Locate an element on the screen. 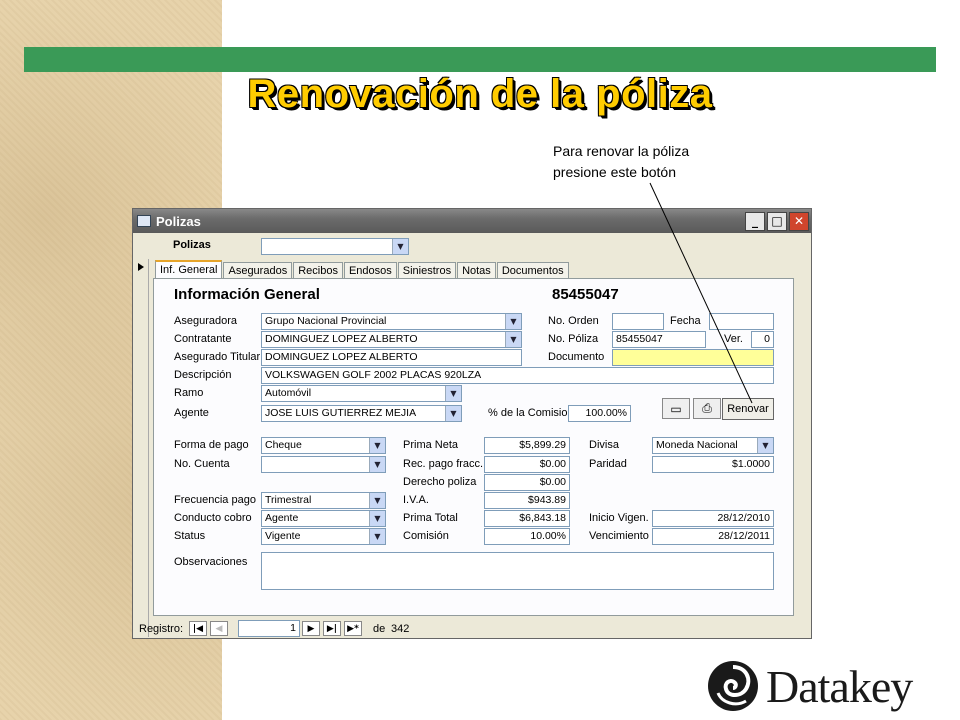 The image size is (960, 720). datakey-logo: Datakey is located at coordinates (821, 686).